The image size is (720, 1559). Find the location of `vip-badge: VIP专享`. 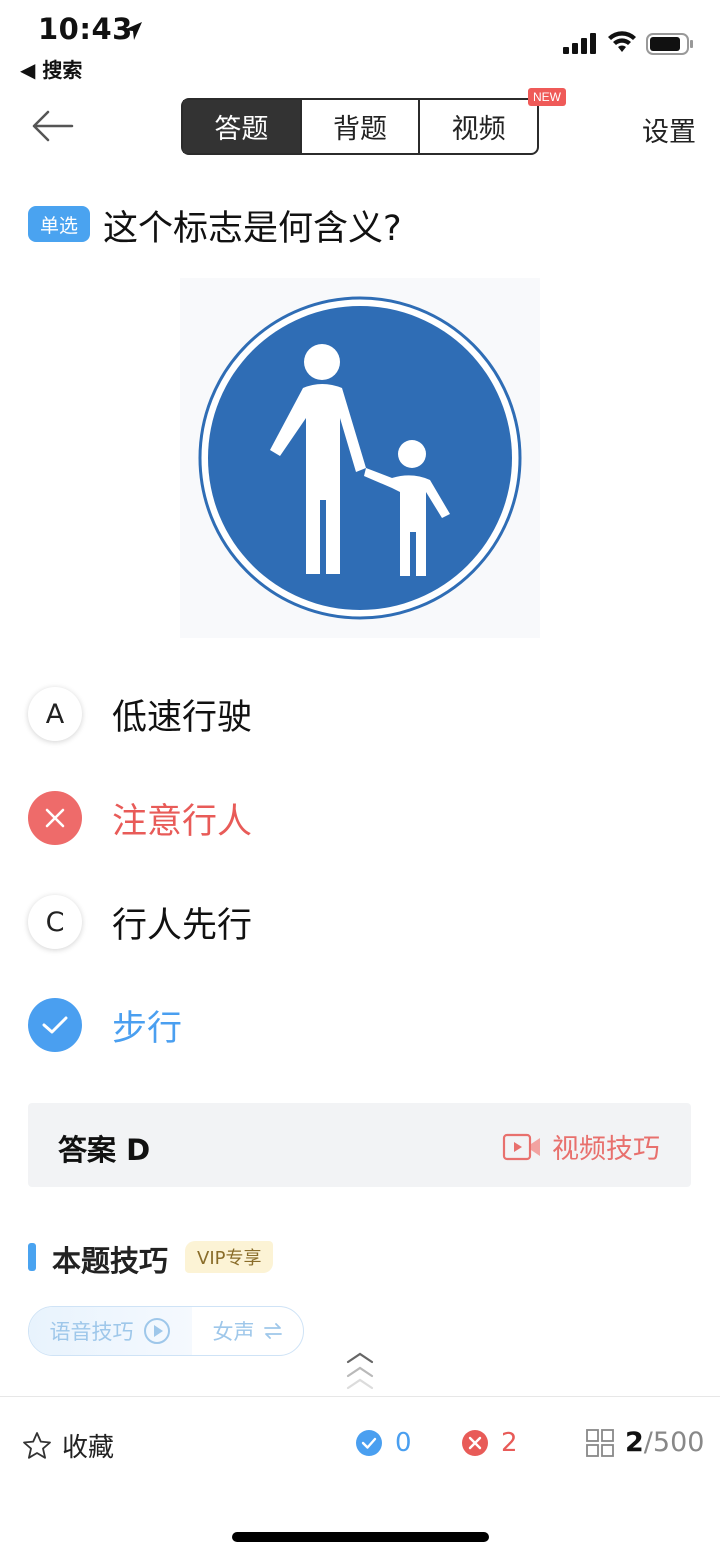

vip-badge: VIP专享 is located at coordinates (229, 1257).